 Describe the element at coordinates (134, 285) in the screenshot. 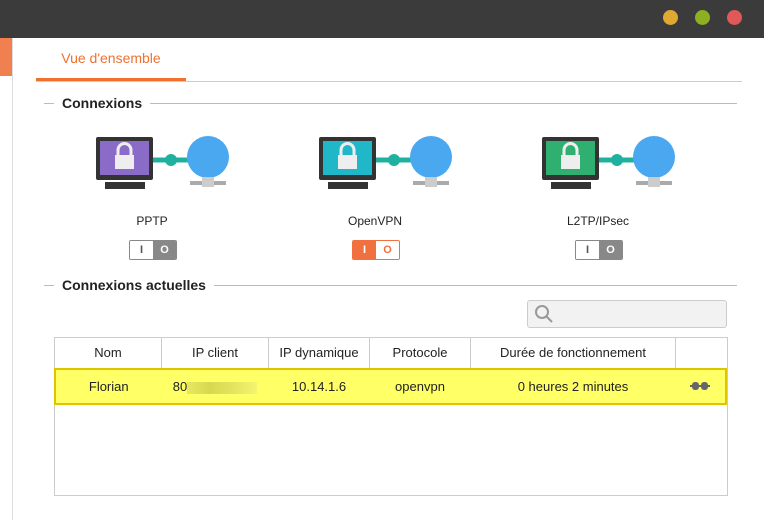

I see `section-title-current: Connexions actuelles` at that location.